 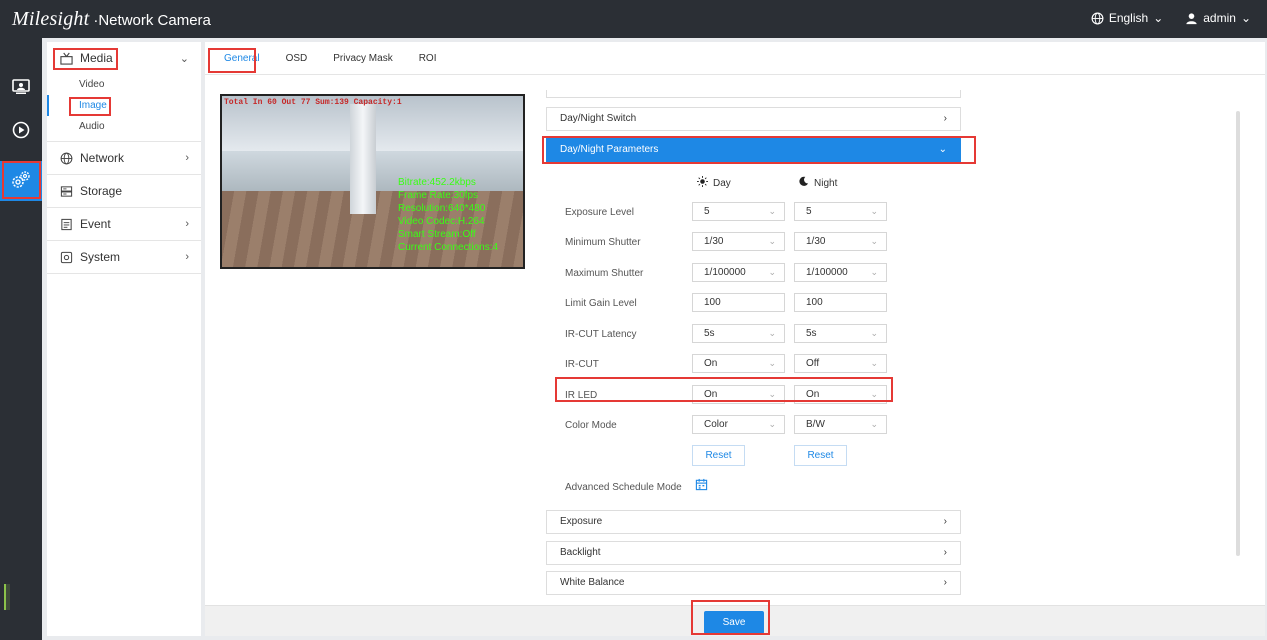 What do you see at coordinates (1127, 18) in the screenshot?
I see `language-selector: English ⌄` at bounding box center [1127, 18].